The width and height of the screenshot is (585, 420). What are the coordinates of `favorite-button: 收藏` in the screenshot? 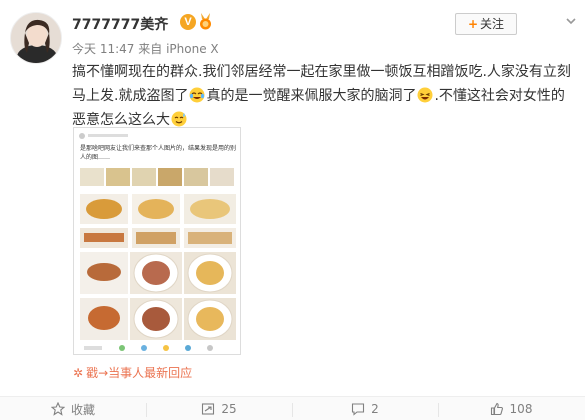 It's located at (73, 408).